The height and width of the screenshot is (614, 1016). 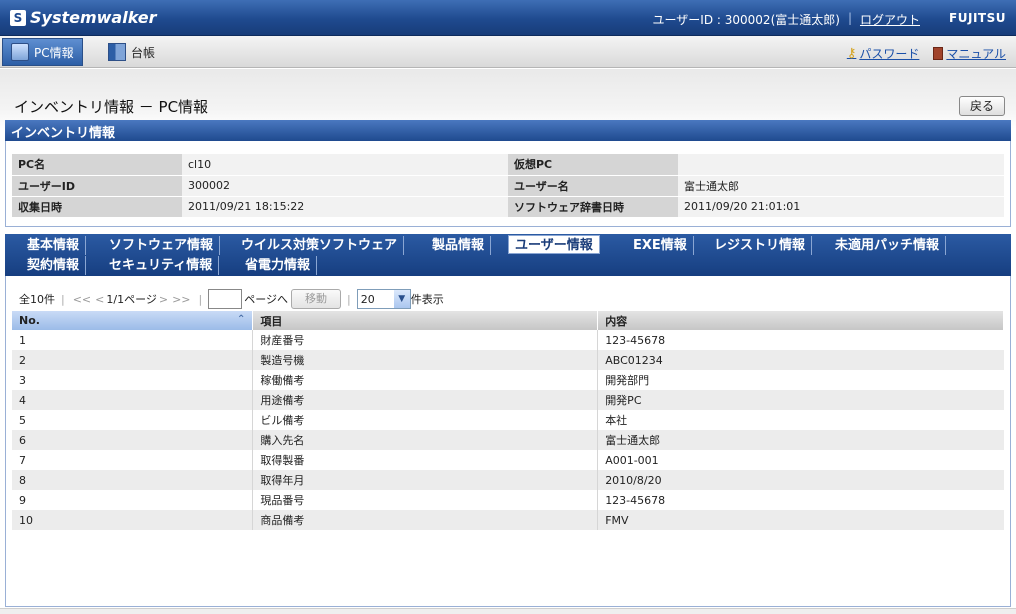 I want to click on user-name-label: ユーザー名, so click(x=593, y=186).